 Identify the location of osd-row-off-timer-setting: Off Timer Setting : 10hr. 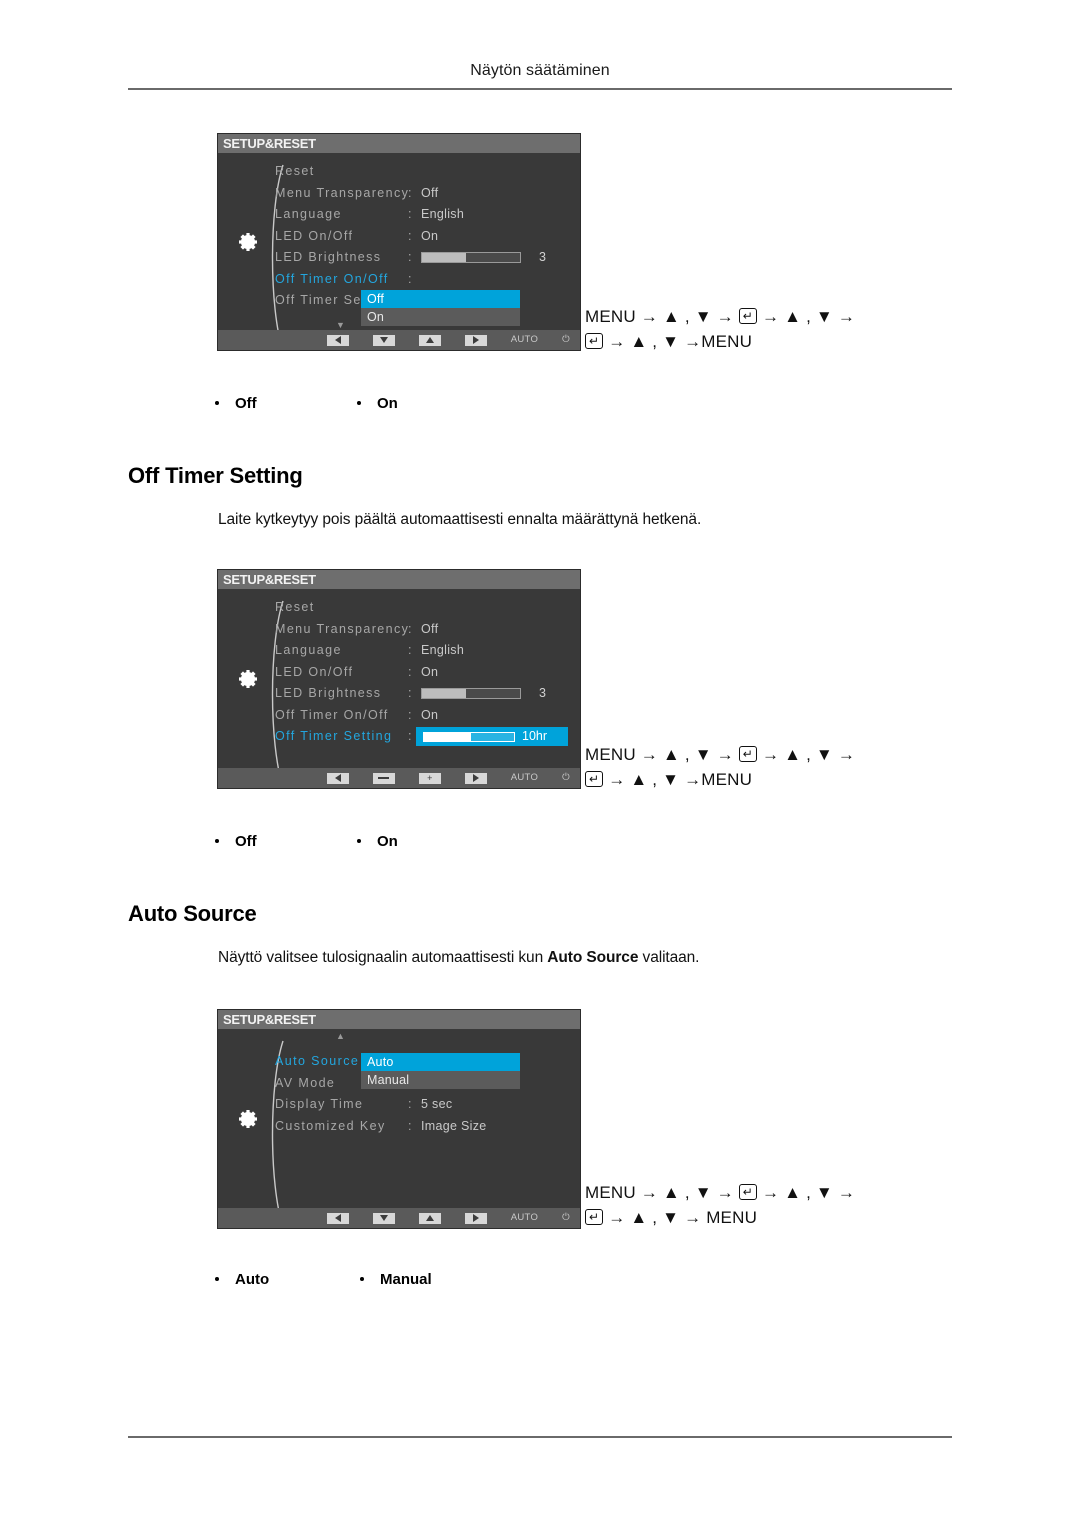
(424, 737).